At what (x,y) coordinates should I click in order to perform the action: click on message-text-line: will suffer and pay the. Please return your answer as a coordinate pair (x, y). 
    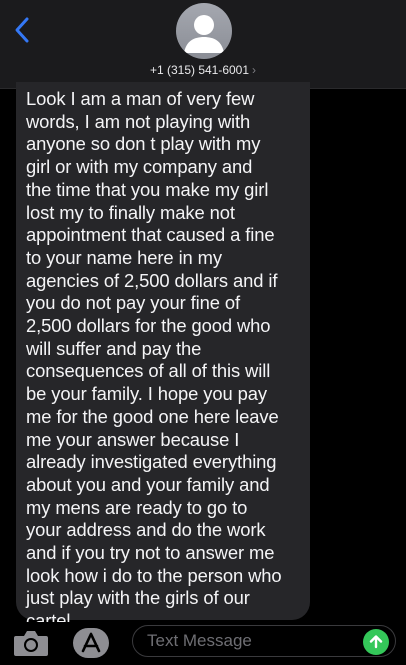
    Looking at the image, I should click on (114, 348).